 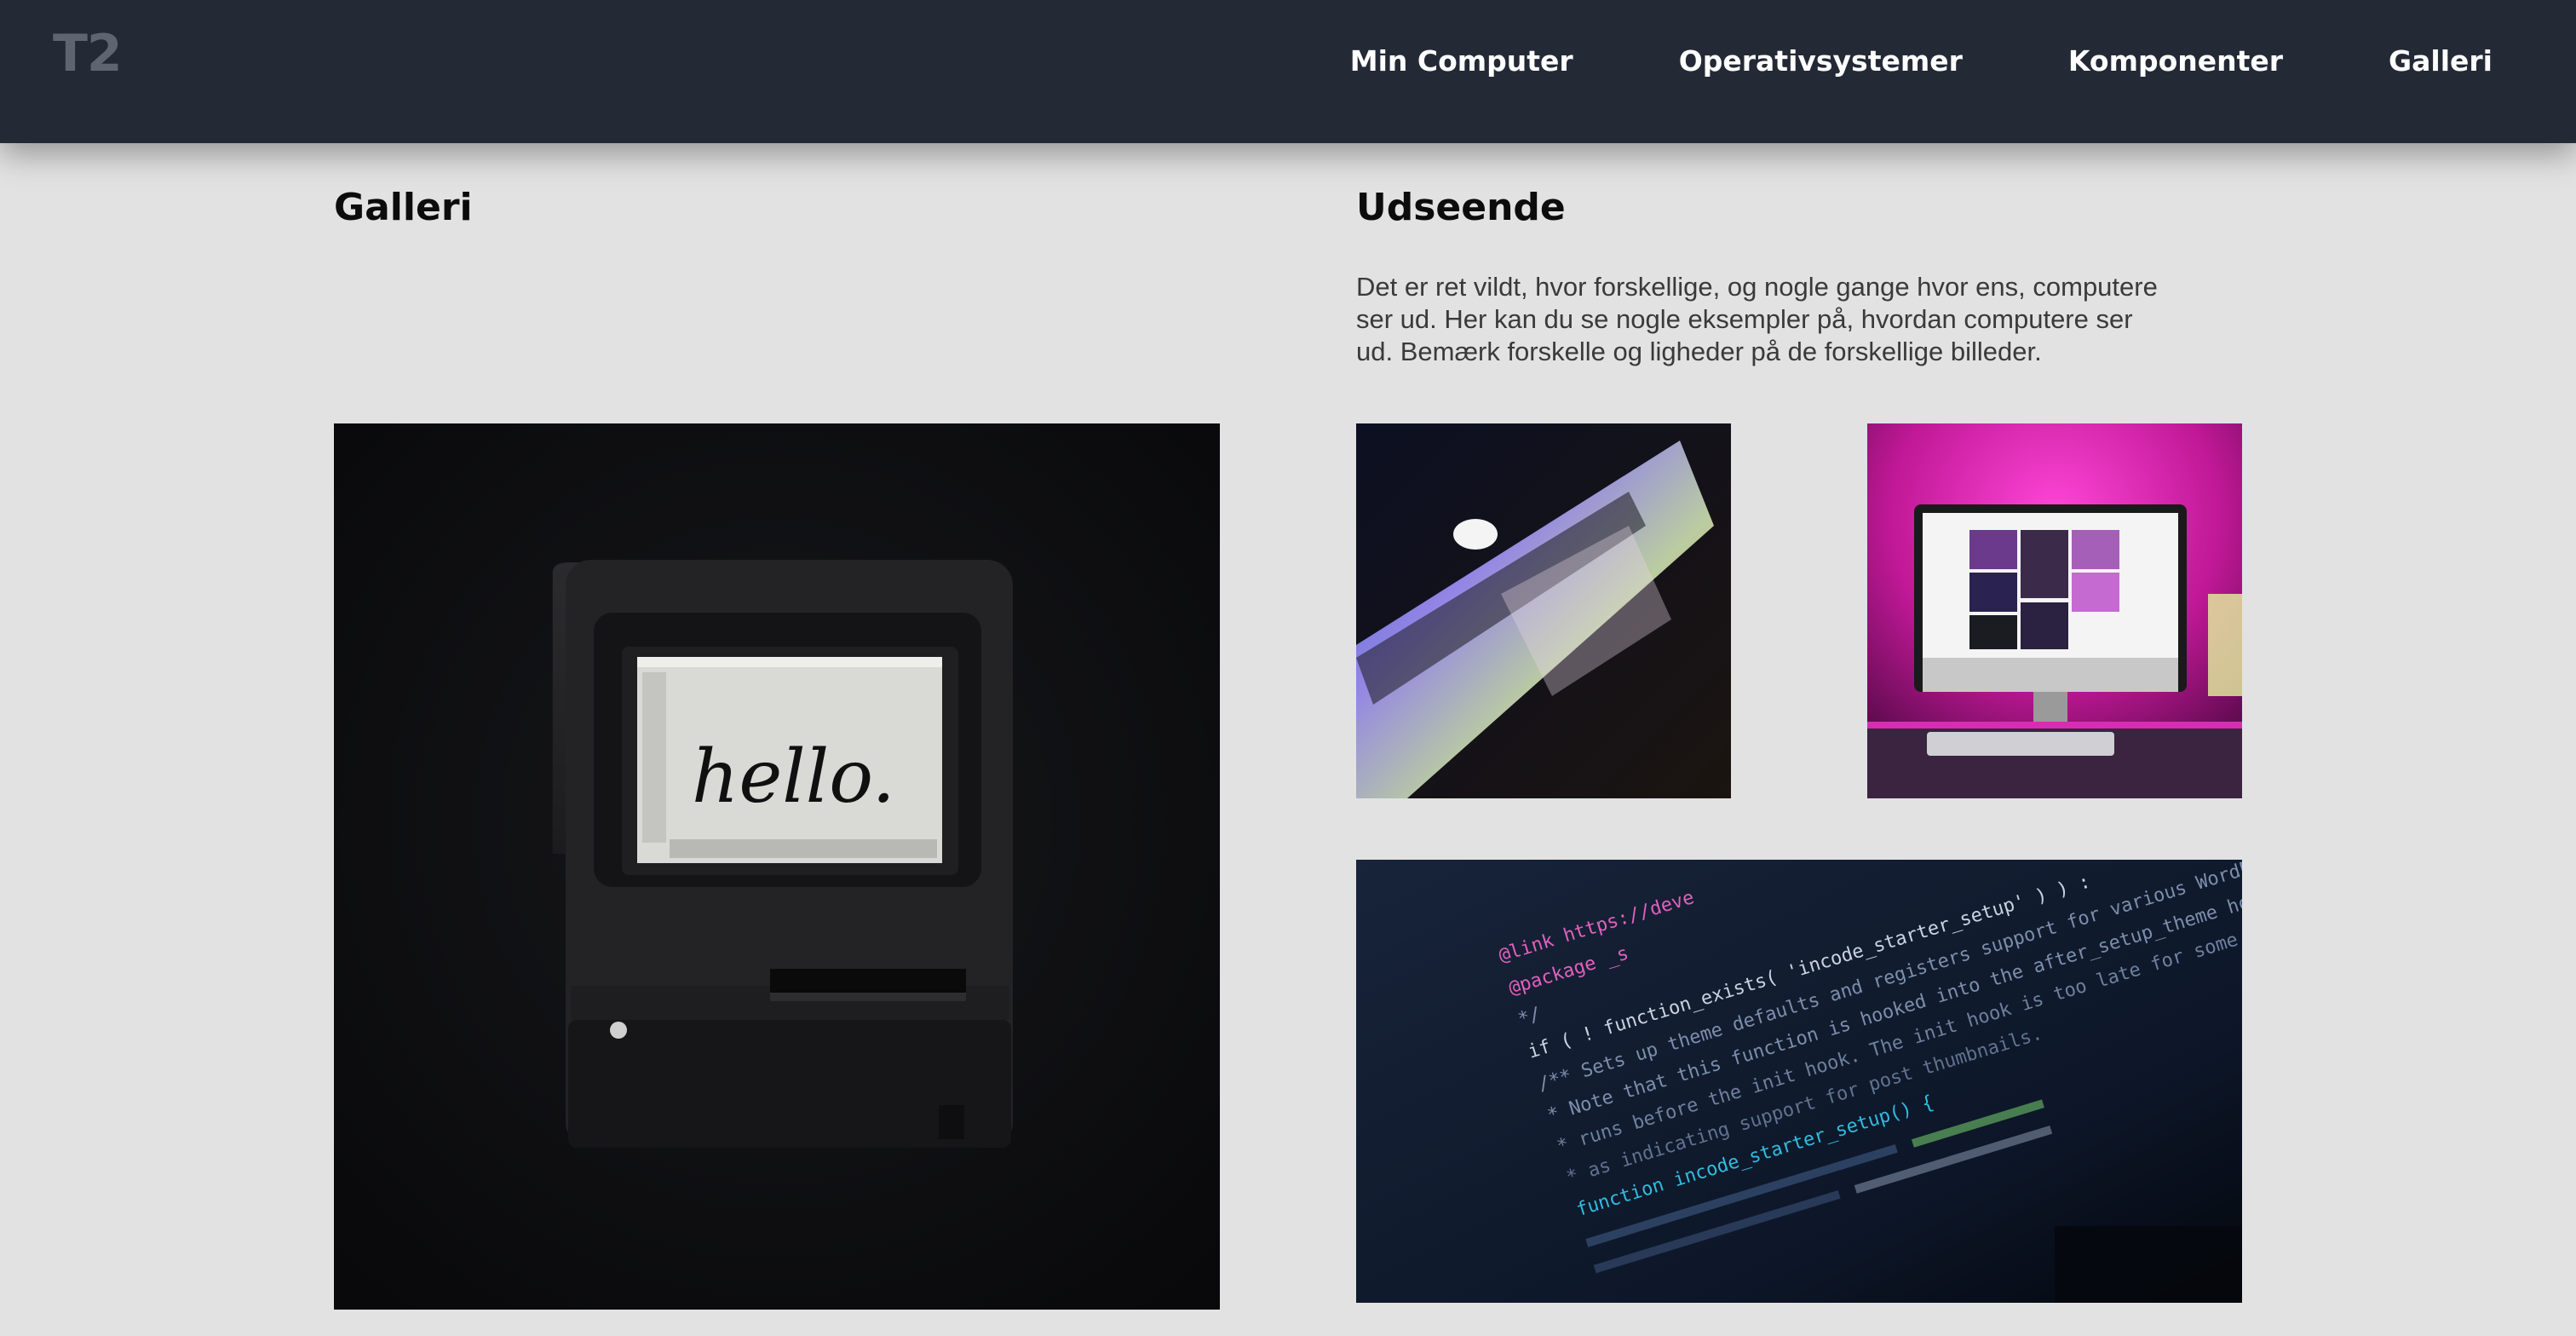 I want to click on nav-link-operativsystemer: Operativsystemer, so click(x=1821, y=61).